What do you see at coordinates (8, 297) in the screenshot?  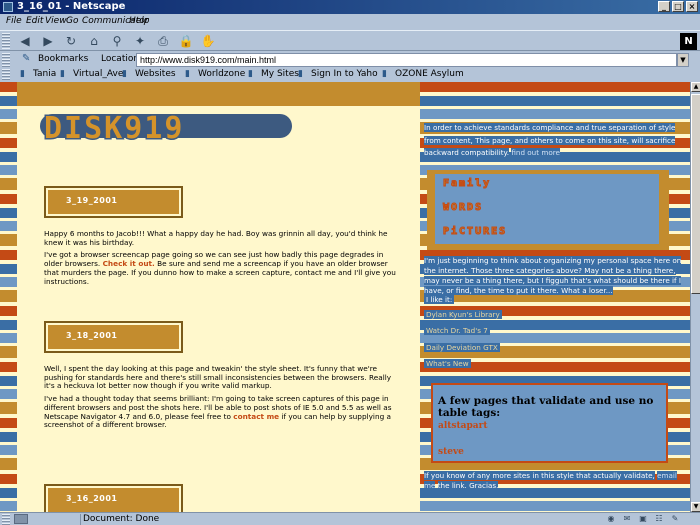 I see `left-stripe-band` at bounding box center [8, 297].